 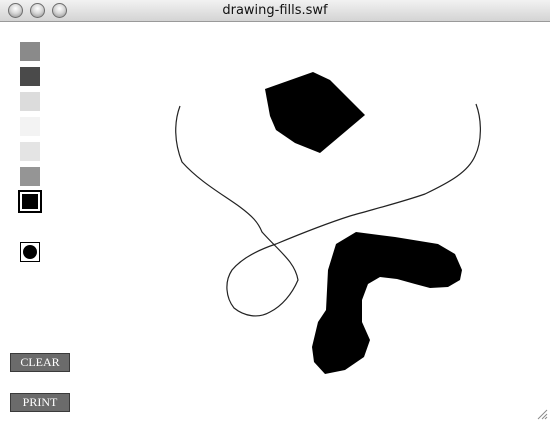 I want to click on color-swatch-pale-gray, so click(x=30, y=151).